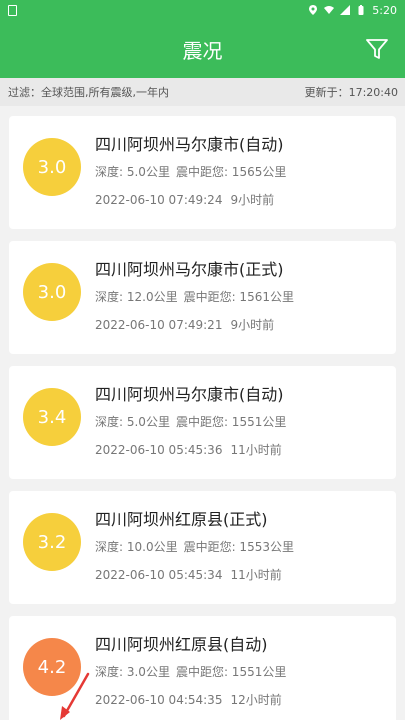 Image resolution: width=405 pixels, height=720 pixels. I want to click on status-time: 5:20, so click(384, 10).